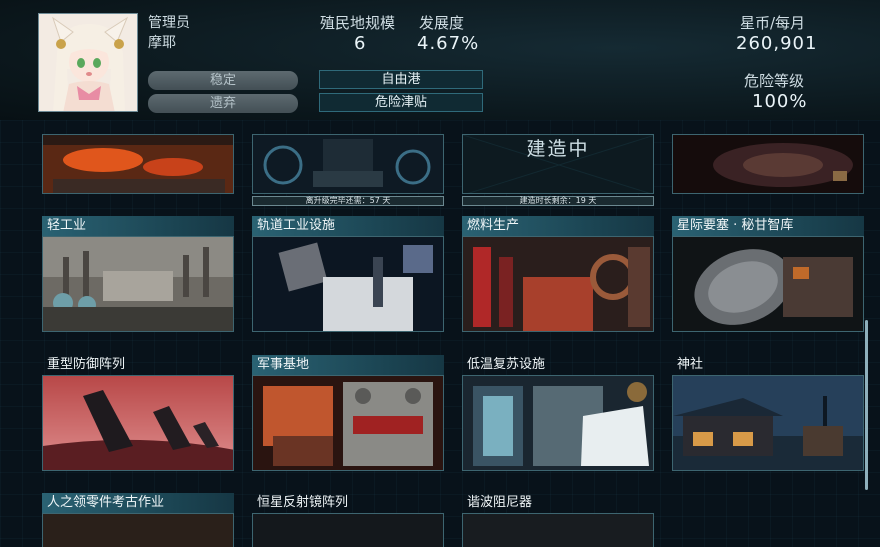 Image resolution: width=880 pixels, height=547 pixels. Describe the element at coordinates (358, 23) in the screenshot. I see `colony-size-label: 殖民地规模` at that location.